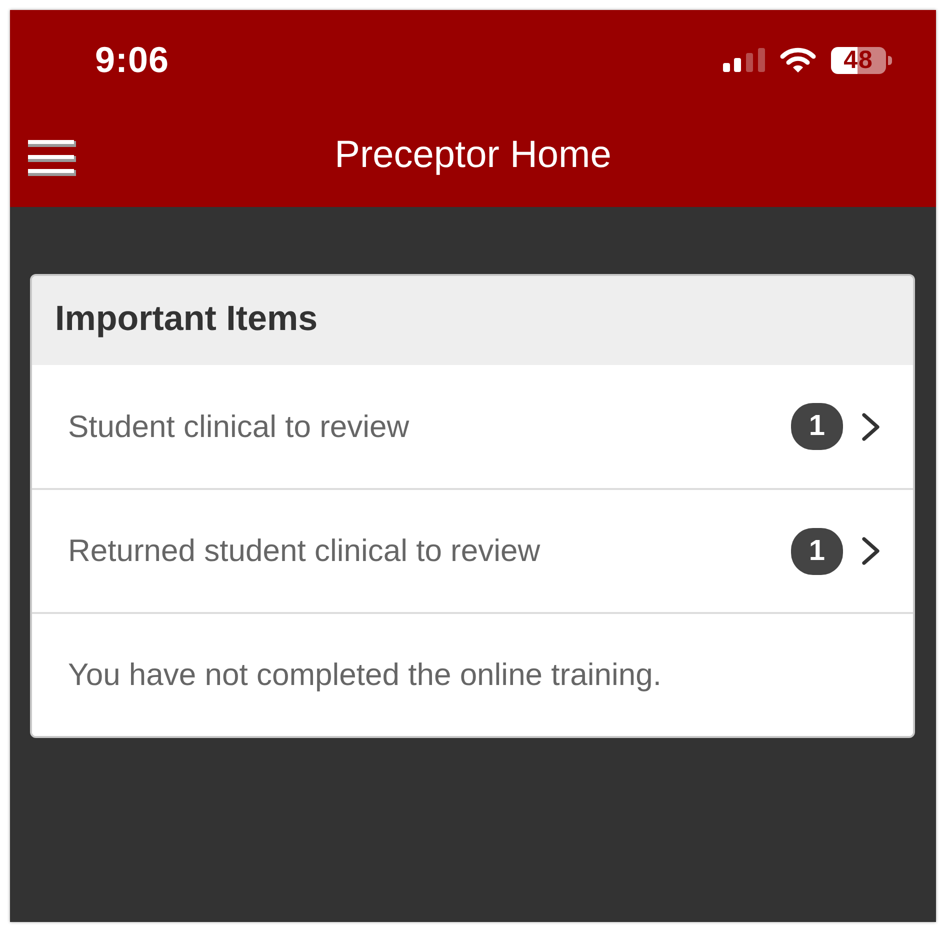 The width and height of the screenshot is (946, 932). I want to click on status-time: 9:06, so click(132, 60).